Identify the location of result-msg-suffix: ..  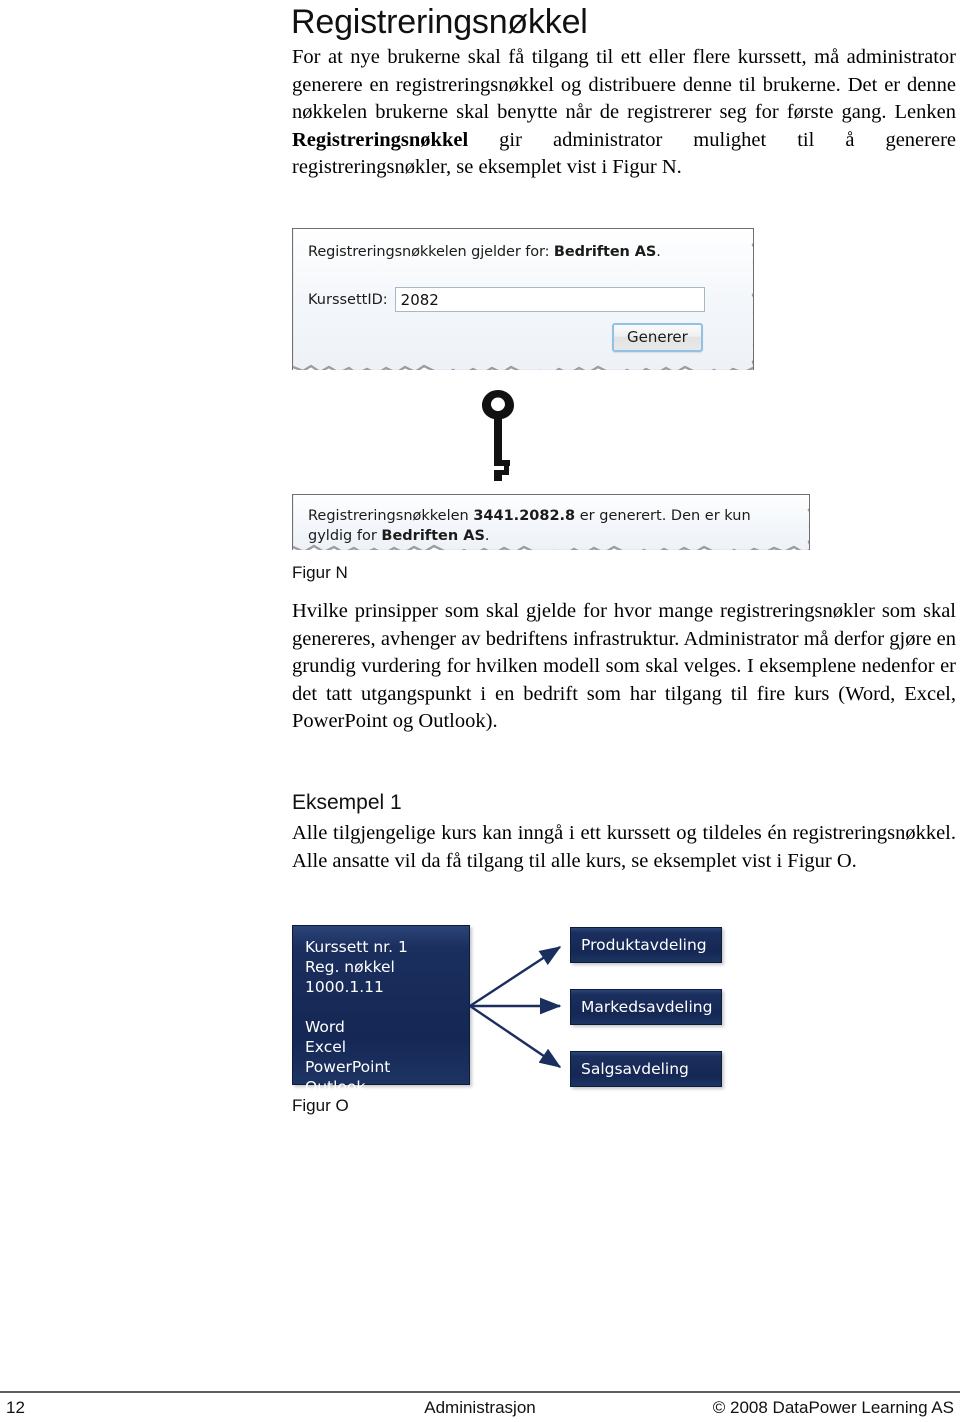
(487, 536).